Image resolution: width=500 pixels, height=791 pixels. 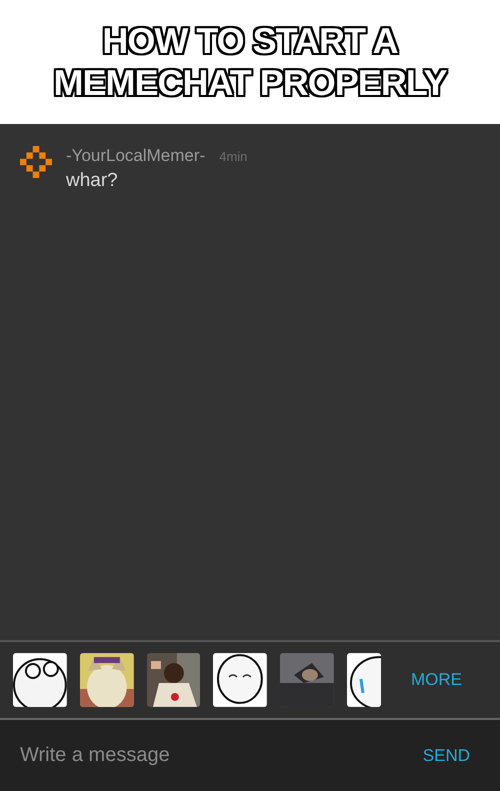 I want to click on message-time: 4min, so click(x=233, y=156).